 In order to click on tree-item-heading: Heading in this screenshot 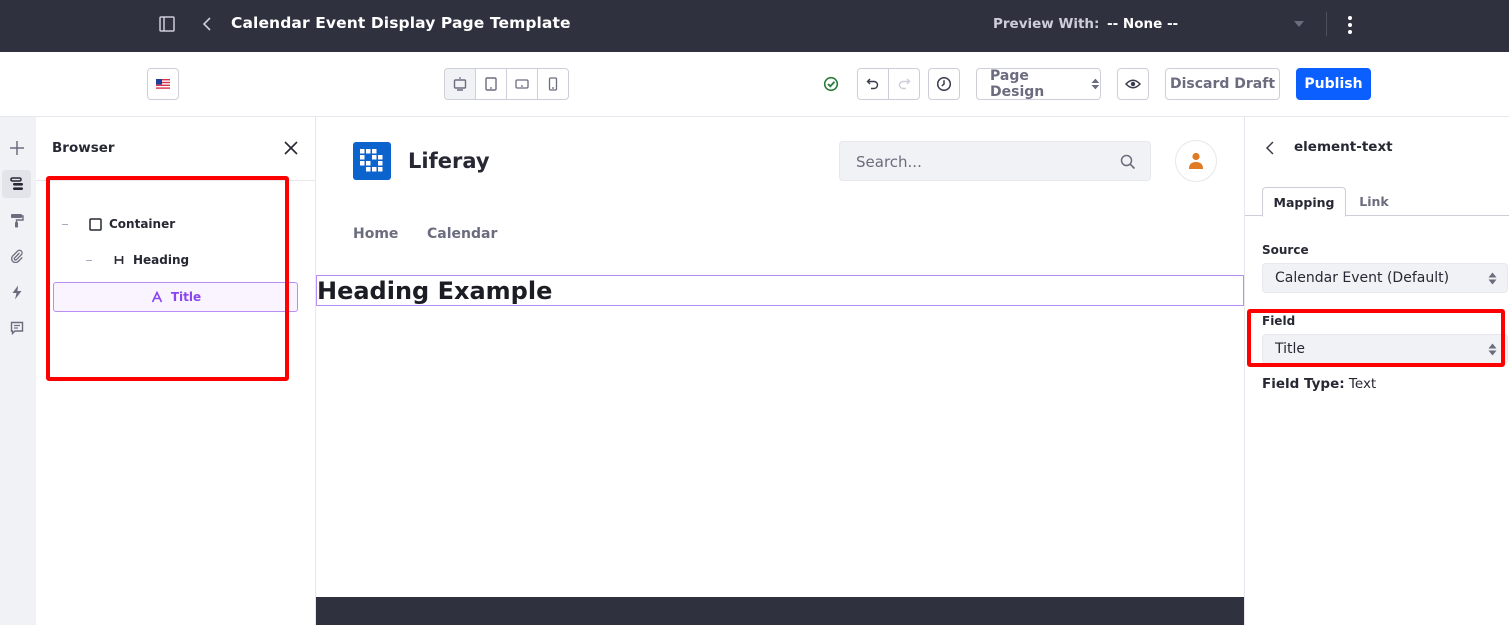, I will do `click(137, 260)`.